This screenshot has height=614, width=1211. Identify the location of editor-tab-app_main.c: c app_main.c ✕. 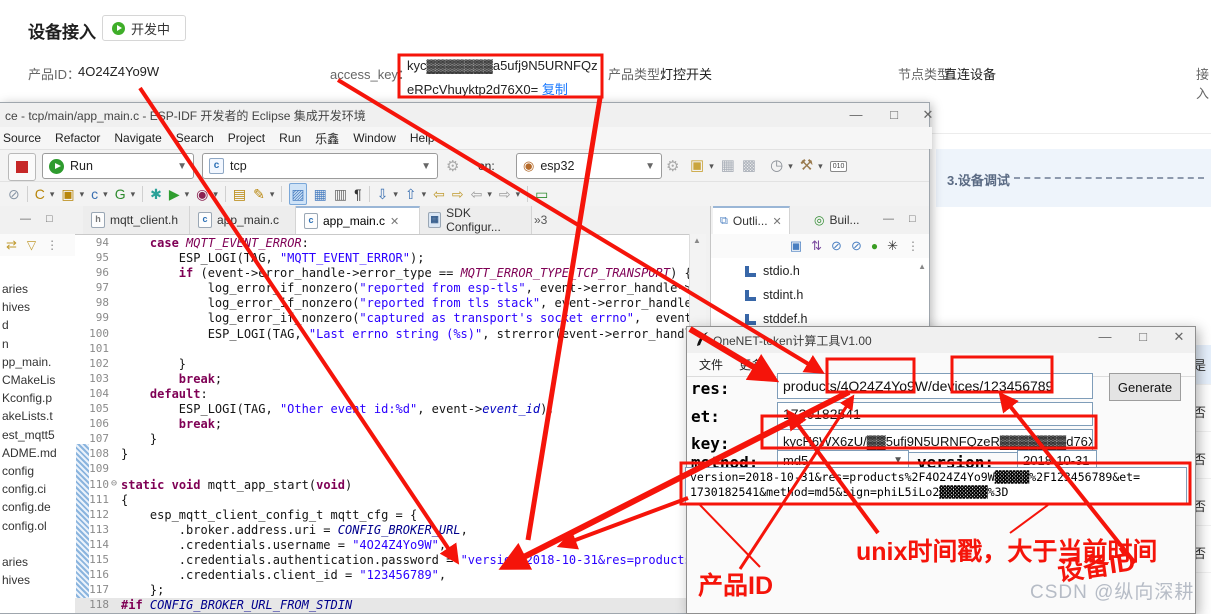
(358, 220).